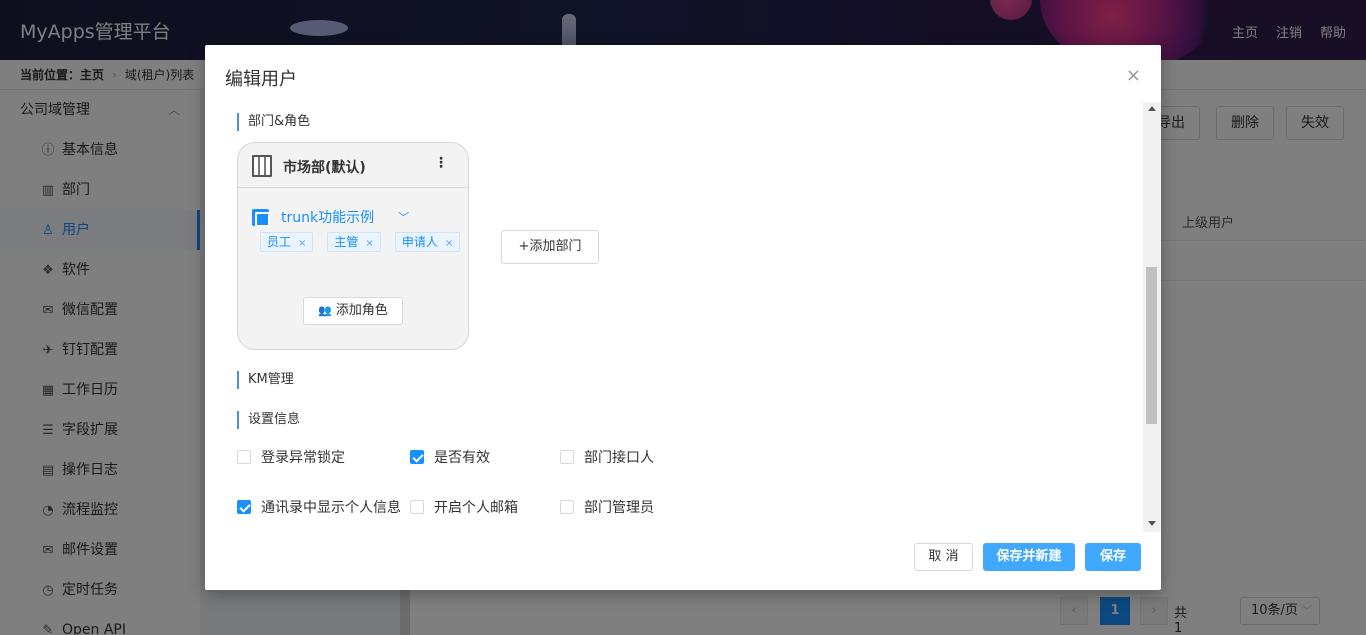 The height and width of the screenshot is (635, 1366). Describe the element at coordinates (268, 420) in the screenshot. I see `section-title-settings: 设置信息` at that location.